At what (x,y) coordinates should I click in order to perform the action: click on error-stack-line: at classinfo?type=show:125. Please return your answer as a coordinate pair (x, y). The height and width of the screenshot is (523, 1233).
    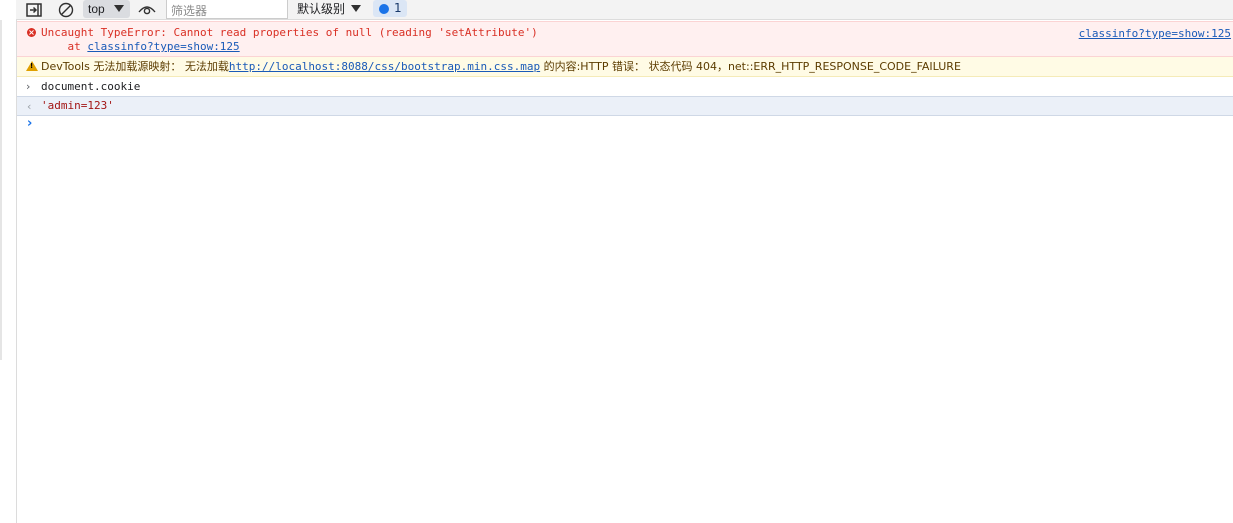
    Looking at the image, I should click on (140, 46).